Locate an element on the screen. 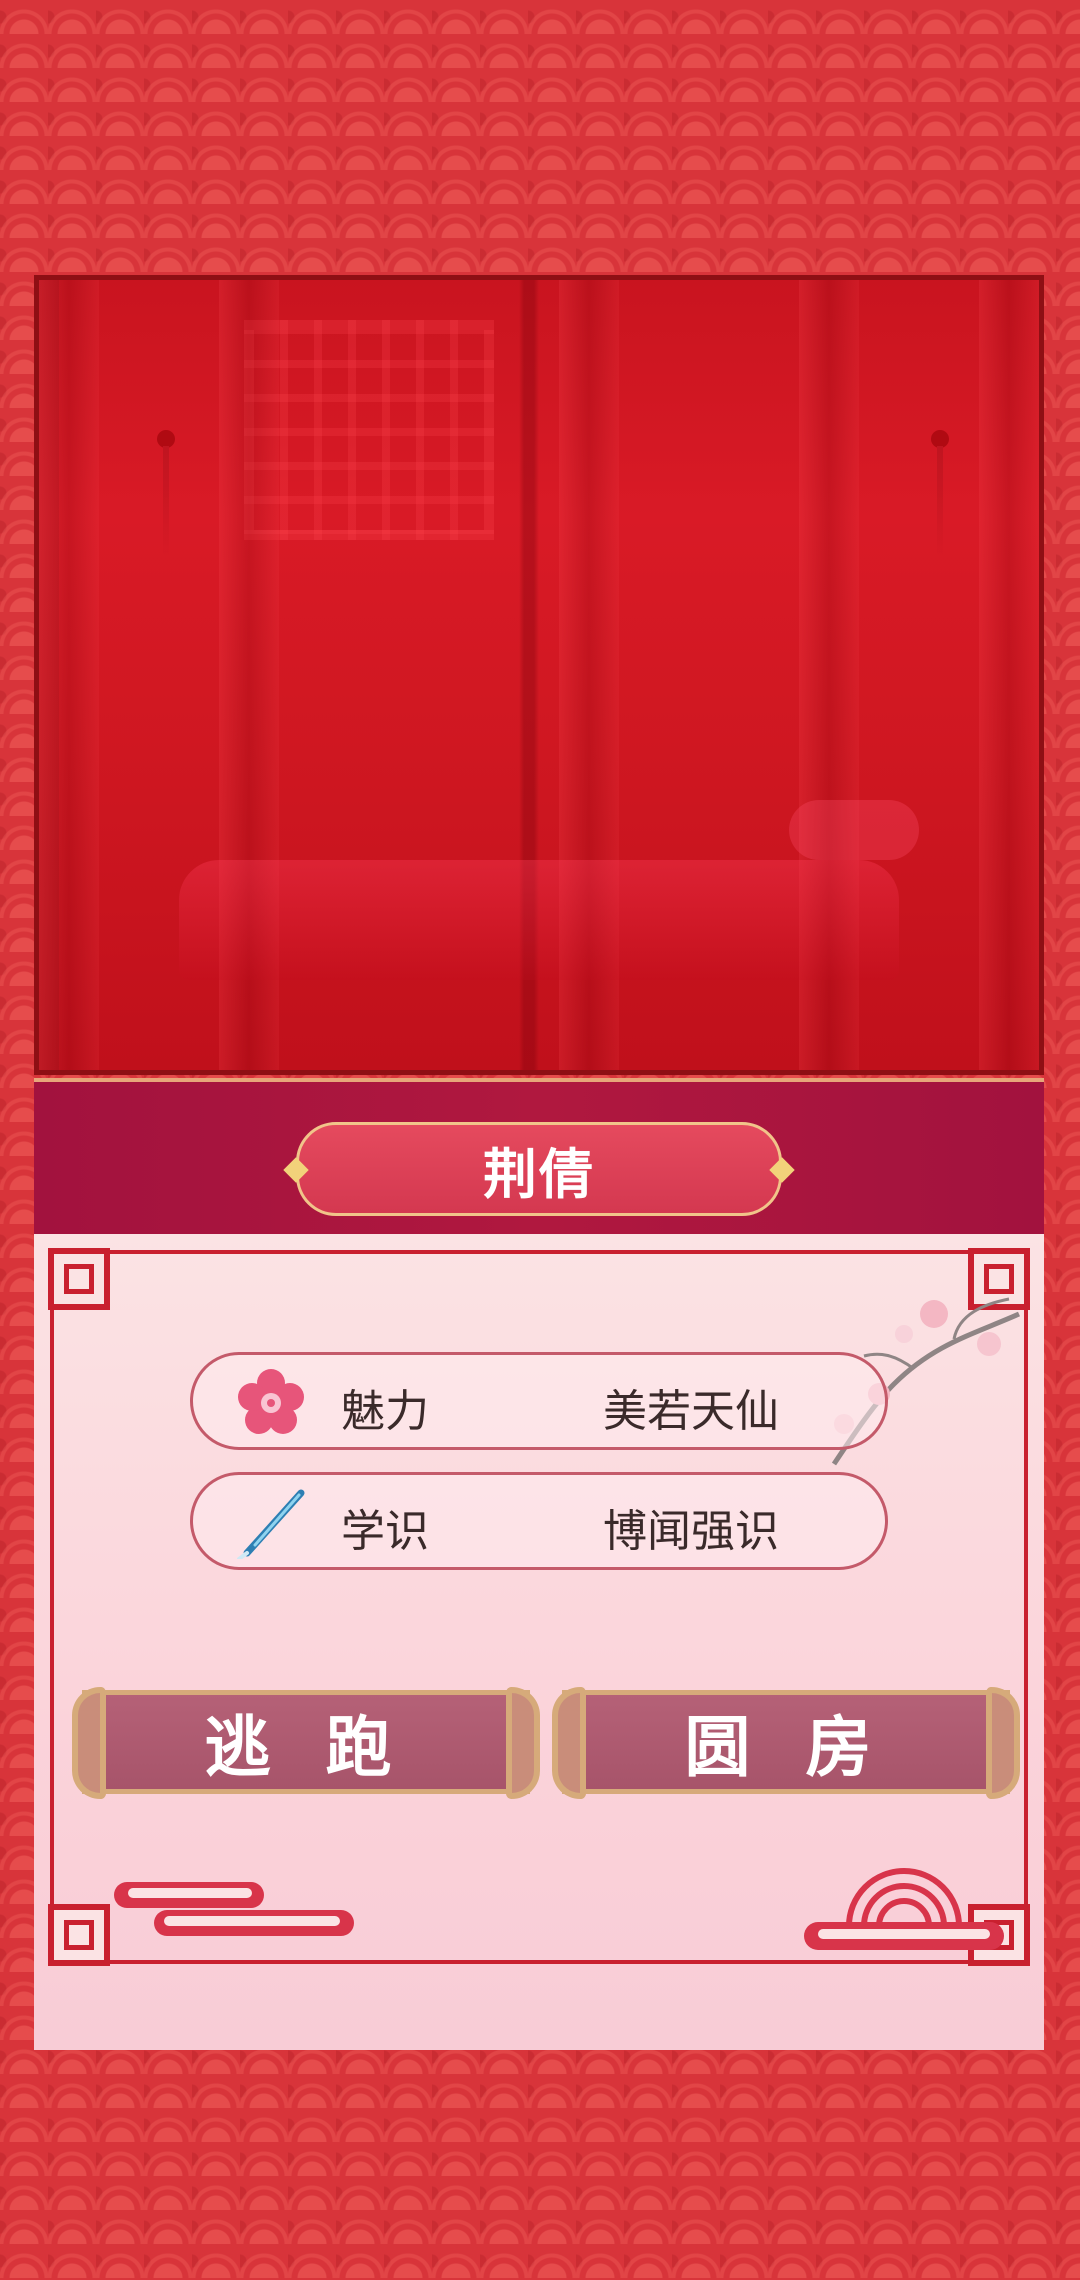 This screenshot has width=1080, height=2280. consummate-button-label: 圆 房 is located at coordinates (786, 1747).